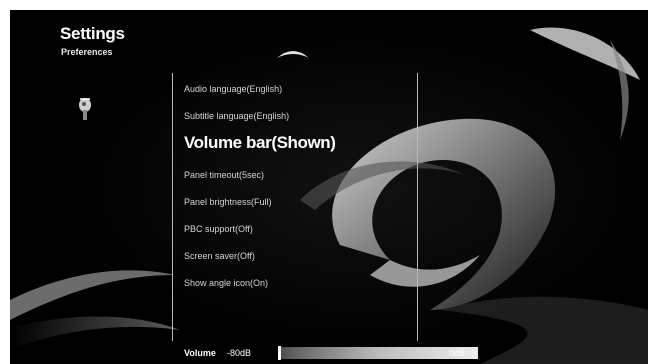 The image size is (654, 364). What do you see at coordinates (233, 89) in the screenshot?
I see `menu-item-audio-language: Audio language(English)` at bounding box center [233, 89].